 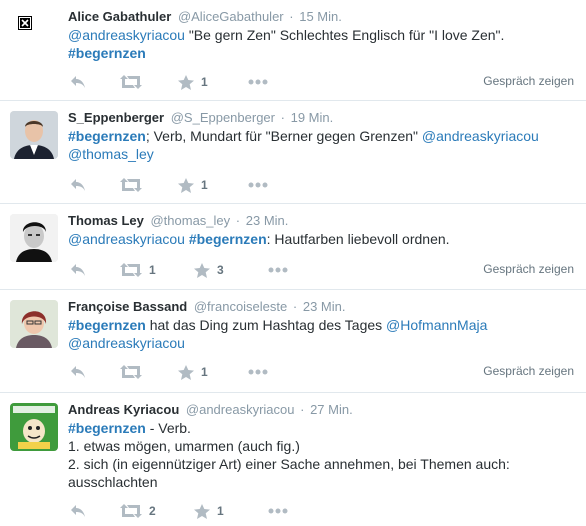 I want to click on author-username: @andreaskyriacou, so click(x=240, y=409).